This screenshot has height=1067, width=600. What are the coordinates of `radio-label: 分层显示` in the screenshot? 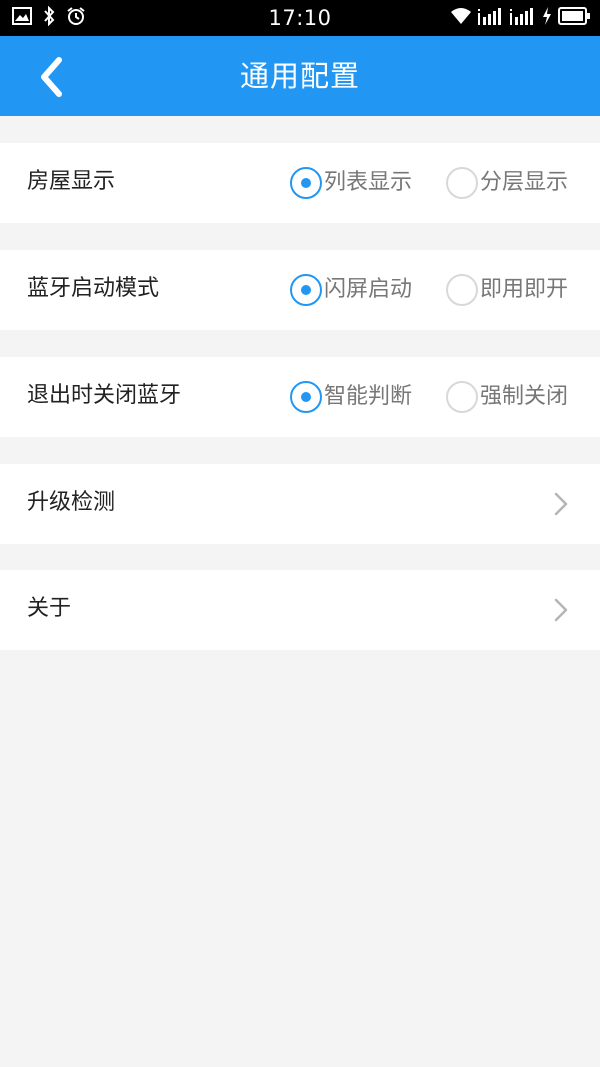 It's located at (524, 182).